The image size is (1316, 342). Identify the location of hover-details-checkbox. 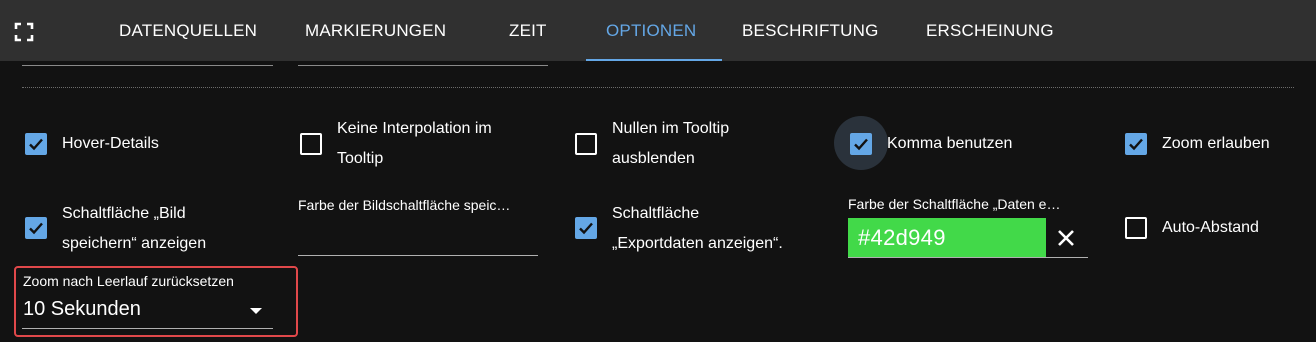
(36, 144).